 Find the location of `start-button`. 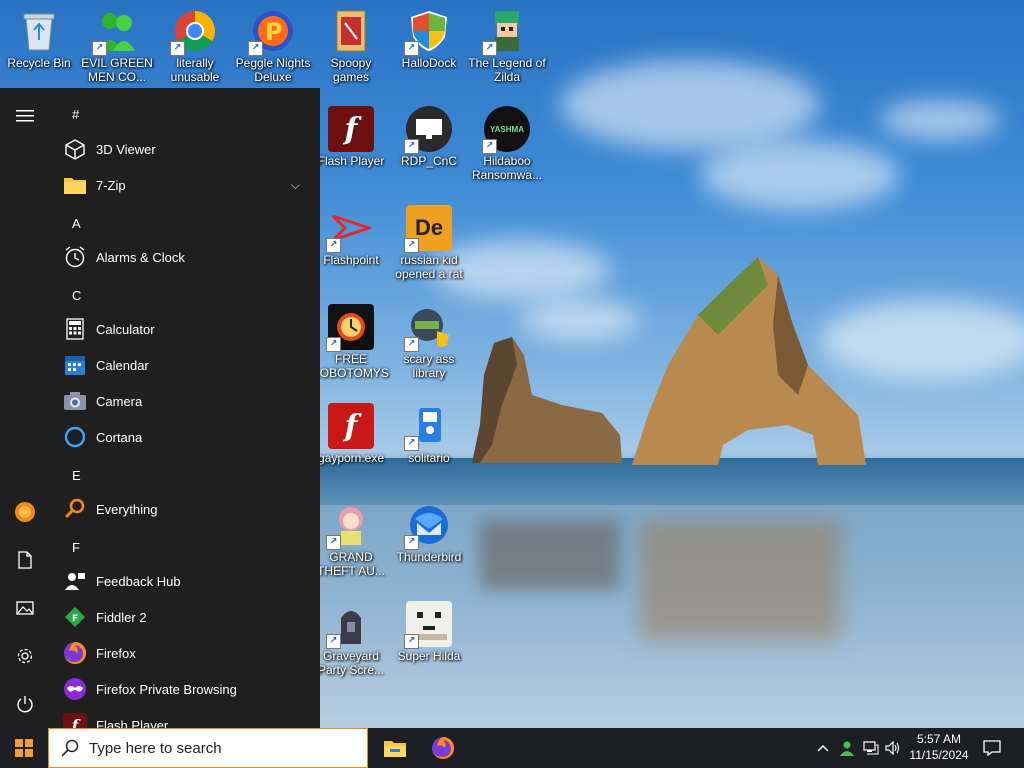

start-button is located at coordinates (24, 748).